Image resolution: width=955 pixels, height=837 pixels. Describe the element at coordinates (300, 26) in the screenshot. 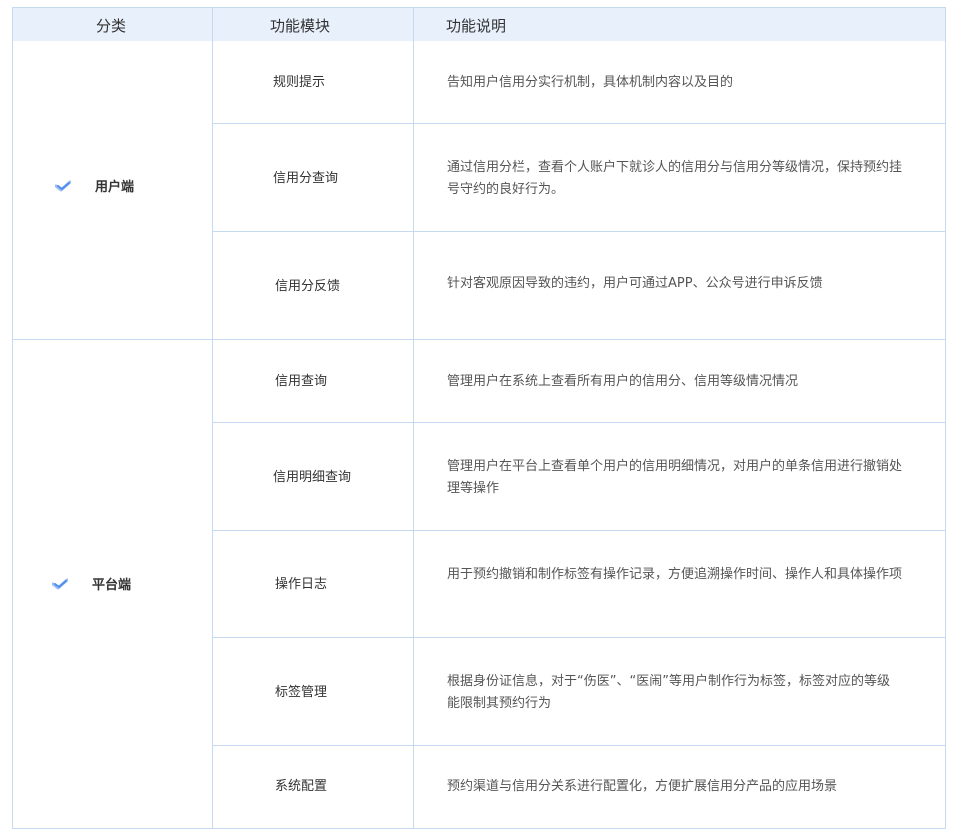

I see `header-module: 功能模块` at that location.